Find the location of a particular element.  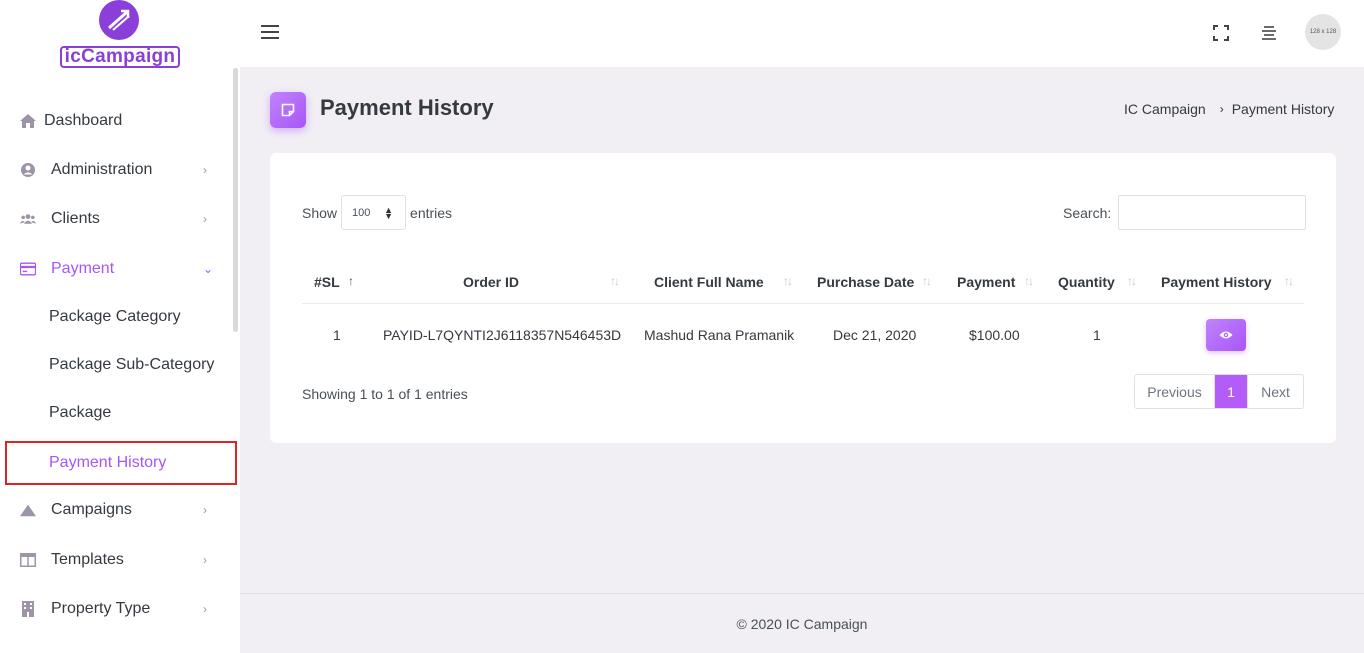

home-icon is located at coordinates (28, 121).